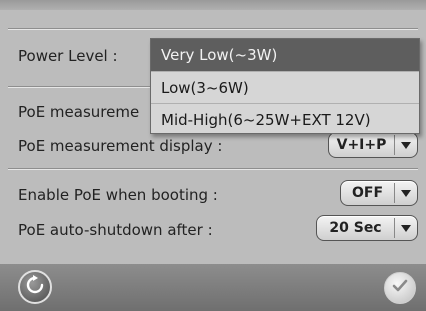  I want to click on power-level-label: Power Level :, so click(68, 56).